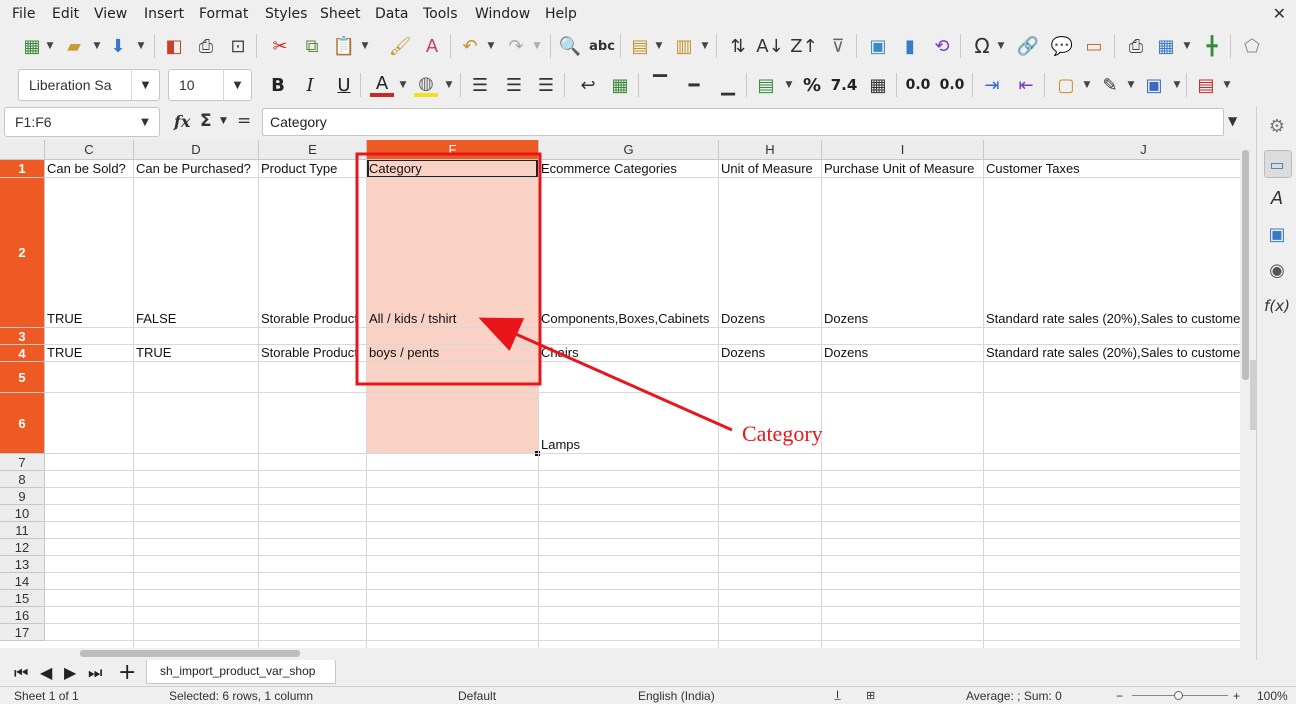 The image size is (1296, 704). Describe the element at coordinates (1248, 394) in the screenshot. I see `vertical-scrollbar` at that location.